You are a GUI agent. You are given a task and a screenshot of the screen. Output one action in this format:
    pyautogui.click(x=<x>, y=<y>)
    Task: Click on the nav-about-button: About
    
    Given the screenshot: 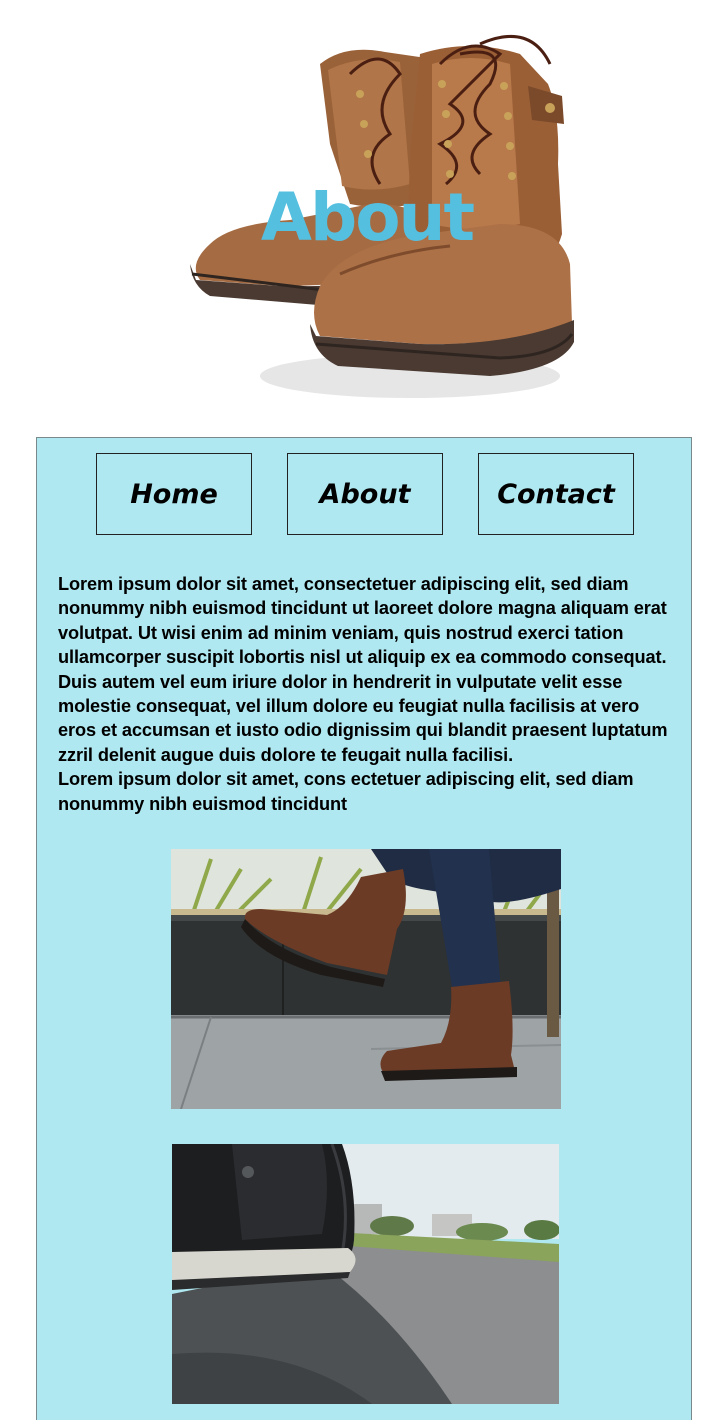 What is the action you would take?
    pyautogui.click(x=365, y=494)
    